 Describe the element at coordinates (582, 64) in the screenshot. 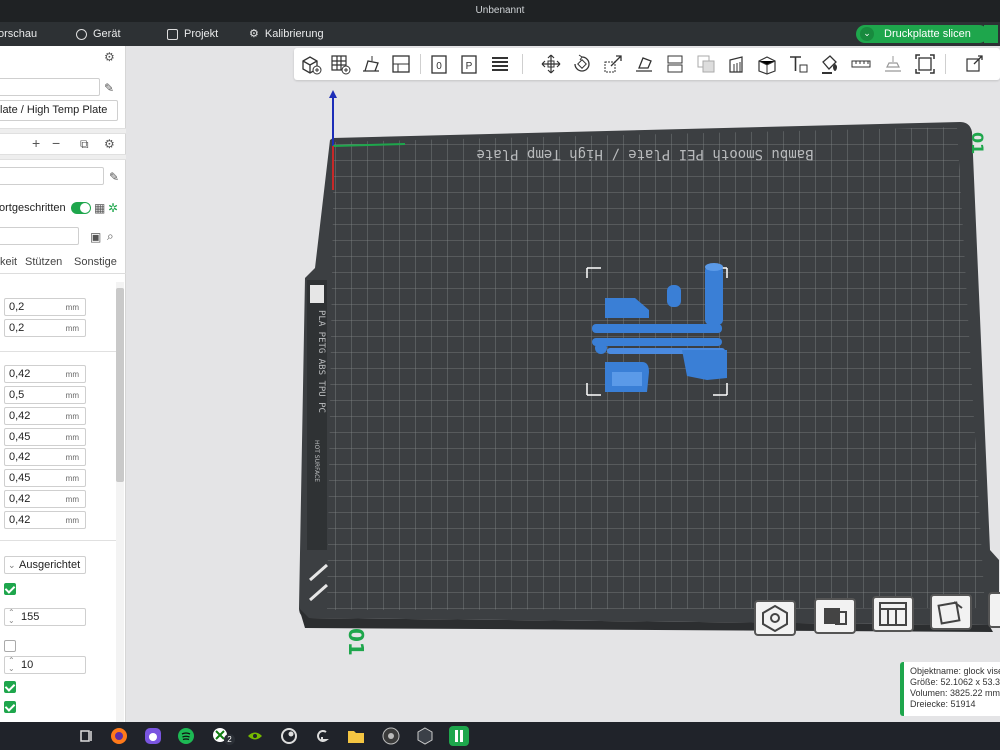

I see `rotate-icon` at that location.